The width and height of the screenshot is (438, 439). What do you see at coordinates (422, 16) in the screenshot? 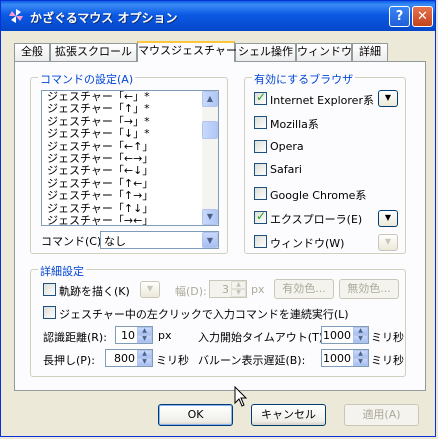
I see `close-button: ✕` at bounding box center [422, 16].